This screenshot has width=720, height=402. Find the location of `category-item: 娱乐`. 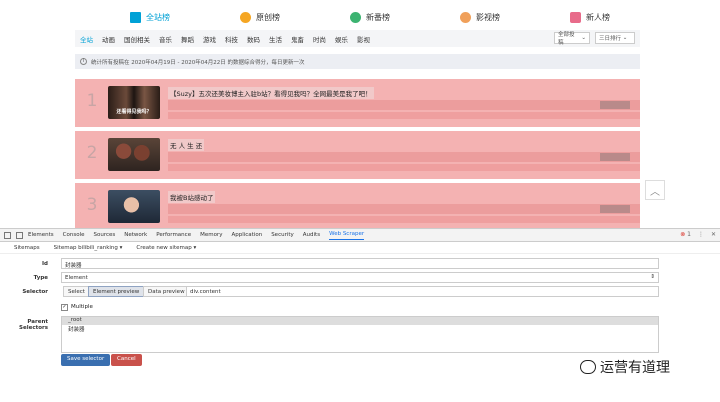

category-item: 娱乐 is located at coordinates (341, 39).